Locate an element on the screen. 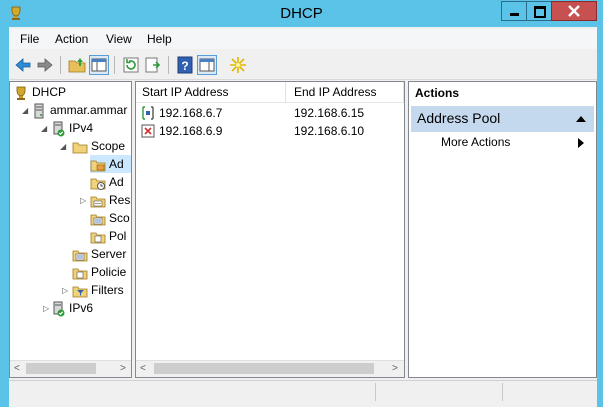 Image resolution: width=603 pixels, height=407 pixels. show-hide-tree-icon is located at coordinates (99, 65).